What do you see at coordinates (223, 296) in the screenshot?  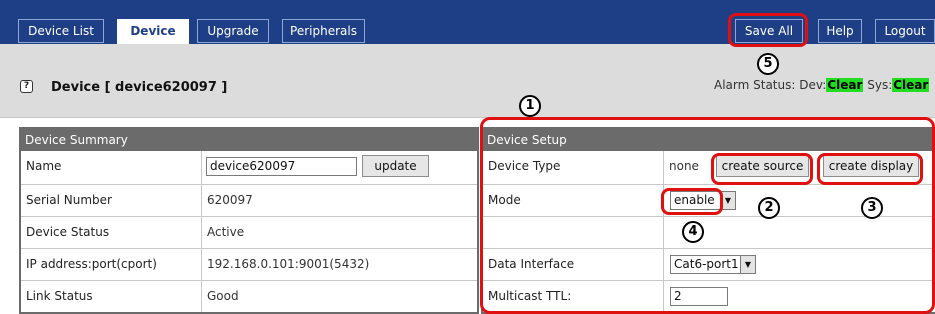 I see `link-status-value: Good` at bounding box center [223, 296].